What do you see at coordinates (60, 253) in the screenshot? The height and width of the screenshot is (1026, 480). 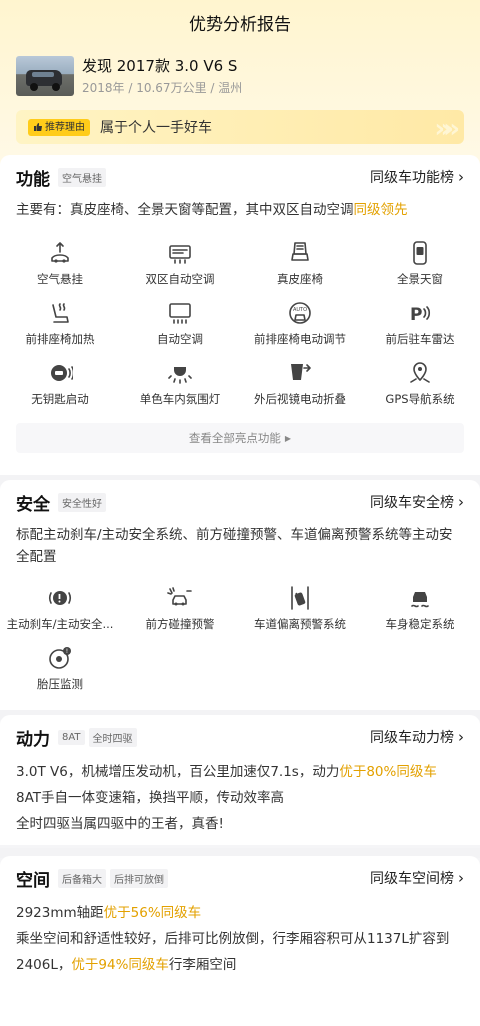 I see `suspension-icon` at bounding box center [60, 253].